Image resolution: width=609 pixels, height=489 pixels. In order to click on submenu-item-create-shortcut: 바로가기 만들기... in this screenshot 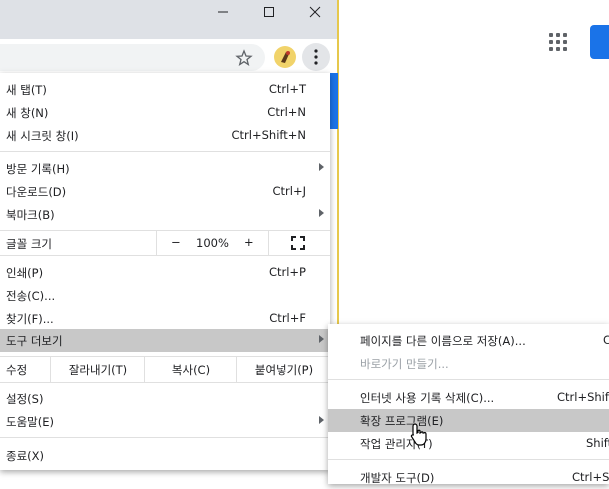, I will do `click(468, 363)`.